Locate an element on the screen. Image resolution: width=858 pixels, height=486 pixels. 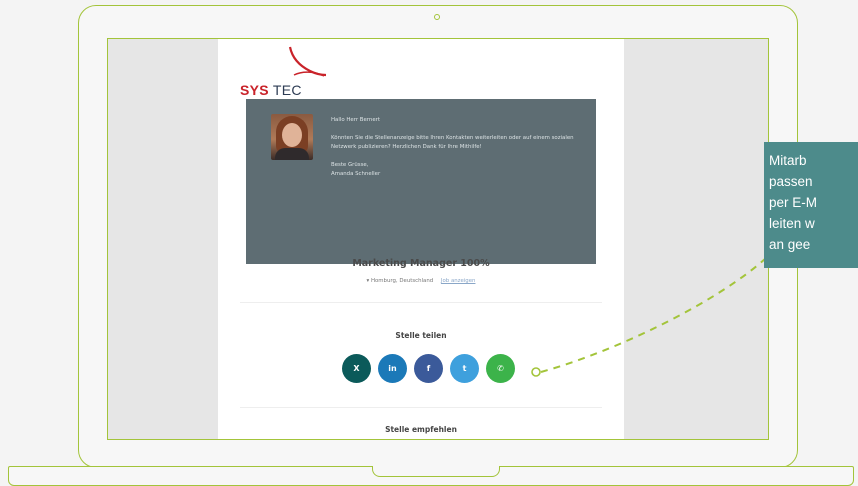
callout-line: an gee is located at coordinates (790, 244).